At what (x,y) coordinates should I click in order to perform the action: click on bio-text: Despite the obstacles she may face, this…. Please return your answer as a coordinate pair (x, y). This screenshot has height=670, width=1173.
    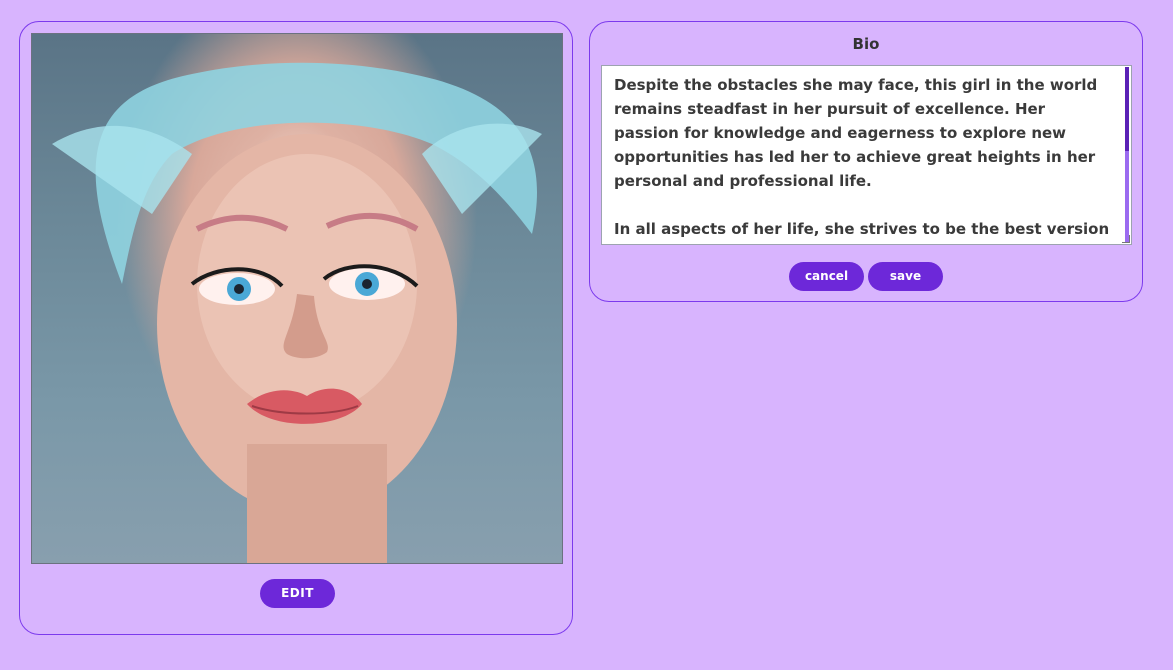
    Looking at the image, I should click on (862, 158).